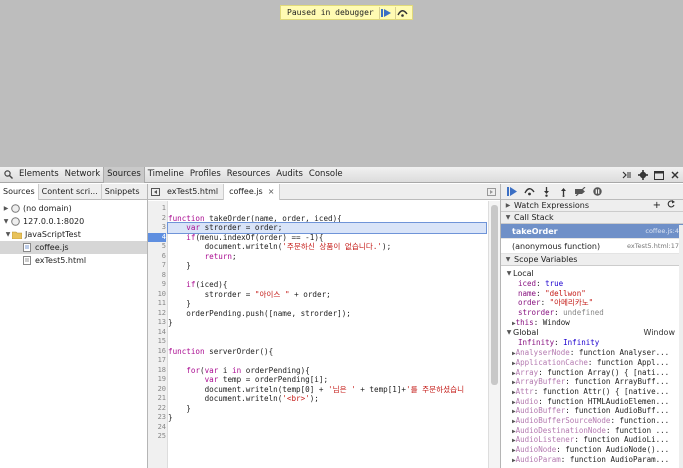  What do you see at coordinates (157, 304) in the screenshot?
I see `line-number: 11` at bounding box center [157, 304].